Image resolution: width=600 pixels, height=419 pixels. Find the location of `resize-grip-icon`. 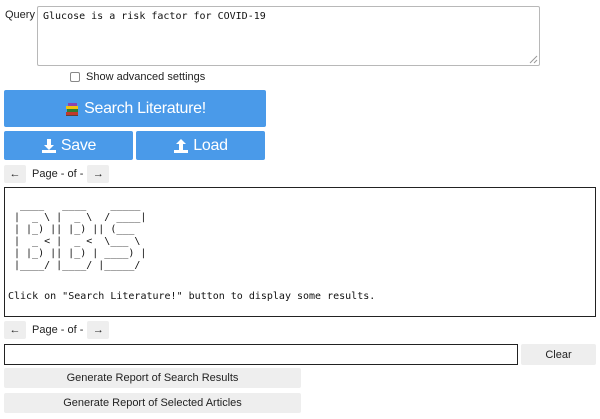

resize-grip-icon is located at coordinates (533, 59).